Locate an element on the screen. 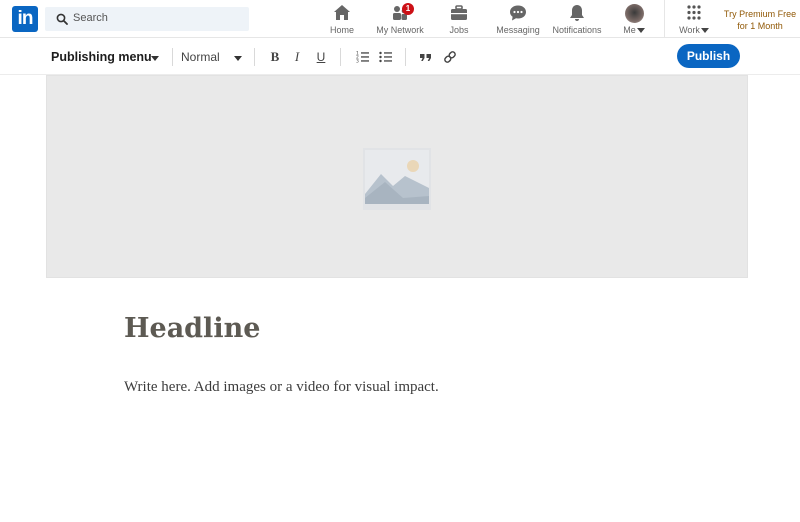 The image size is (800, 522). work-label: Work is located at coordinates (689, 30).